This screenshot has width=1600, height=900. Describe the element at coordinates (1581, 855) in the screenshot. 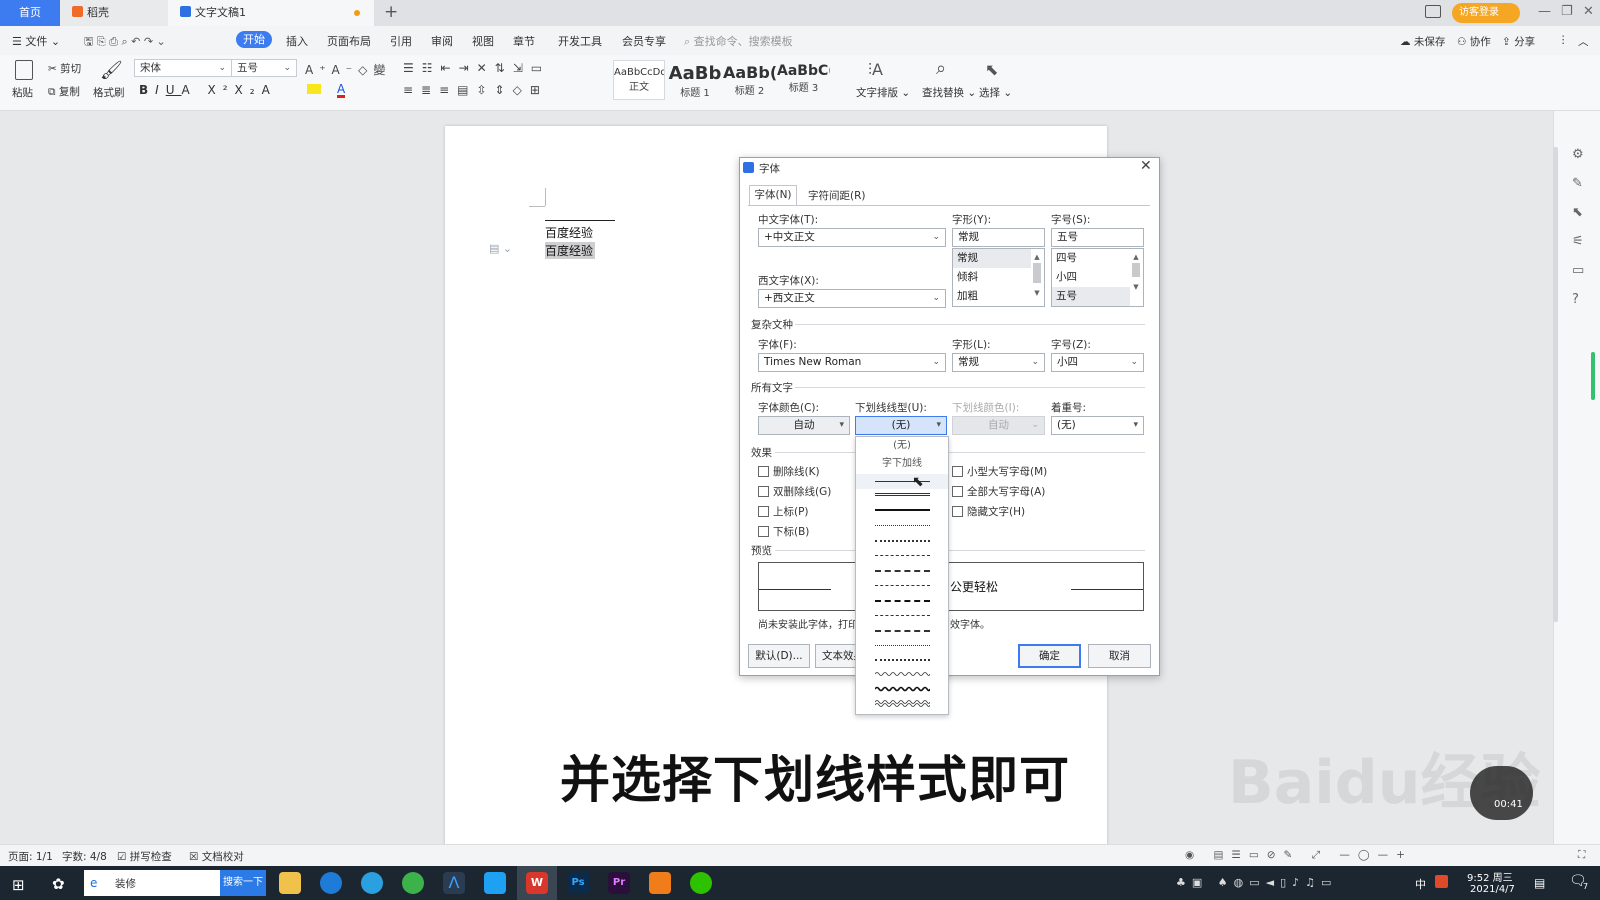

I see `fullscreen-icon: ⛶` at that location.